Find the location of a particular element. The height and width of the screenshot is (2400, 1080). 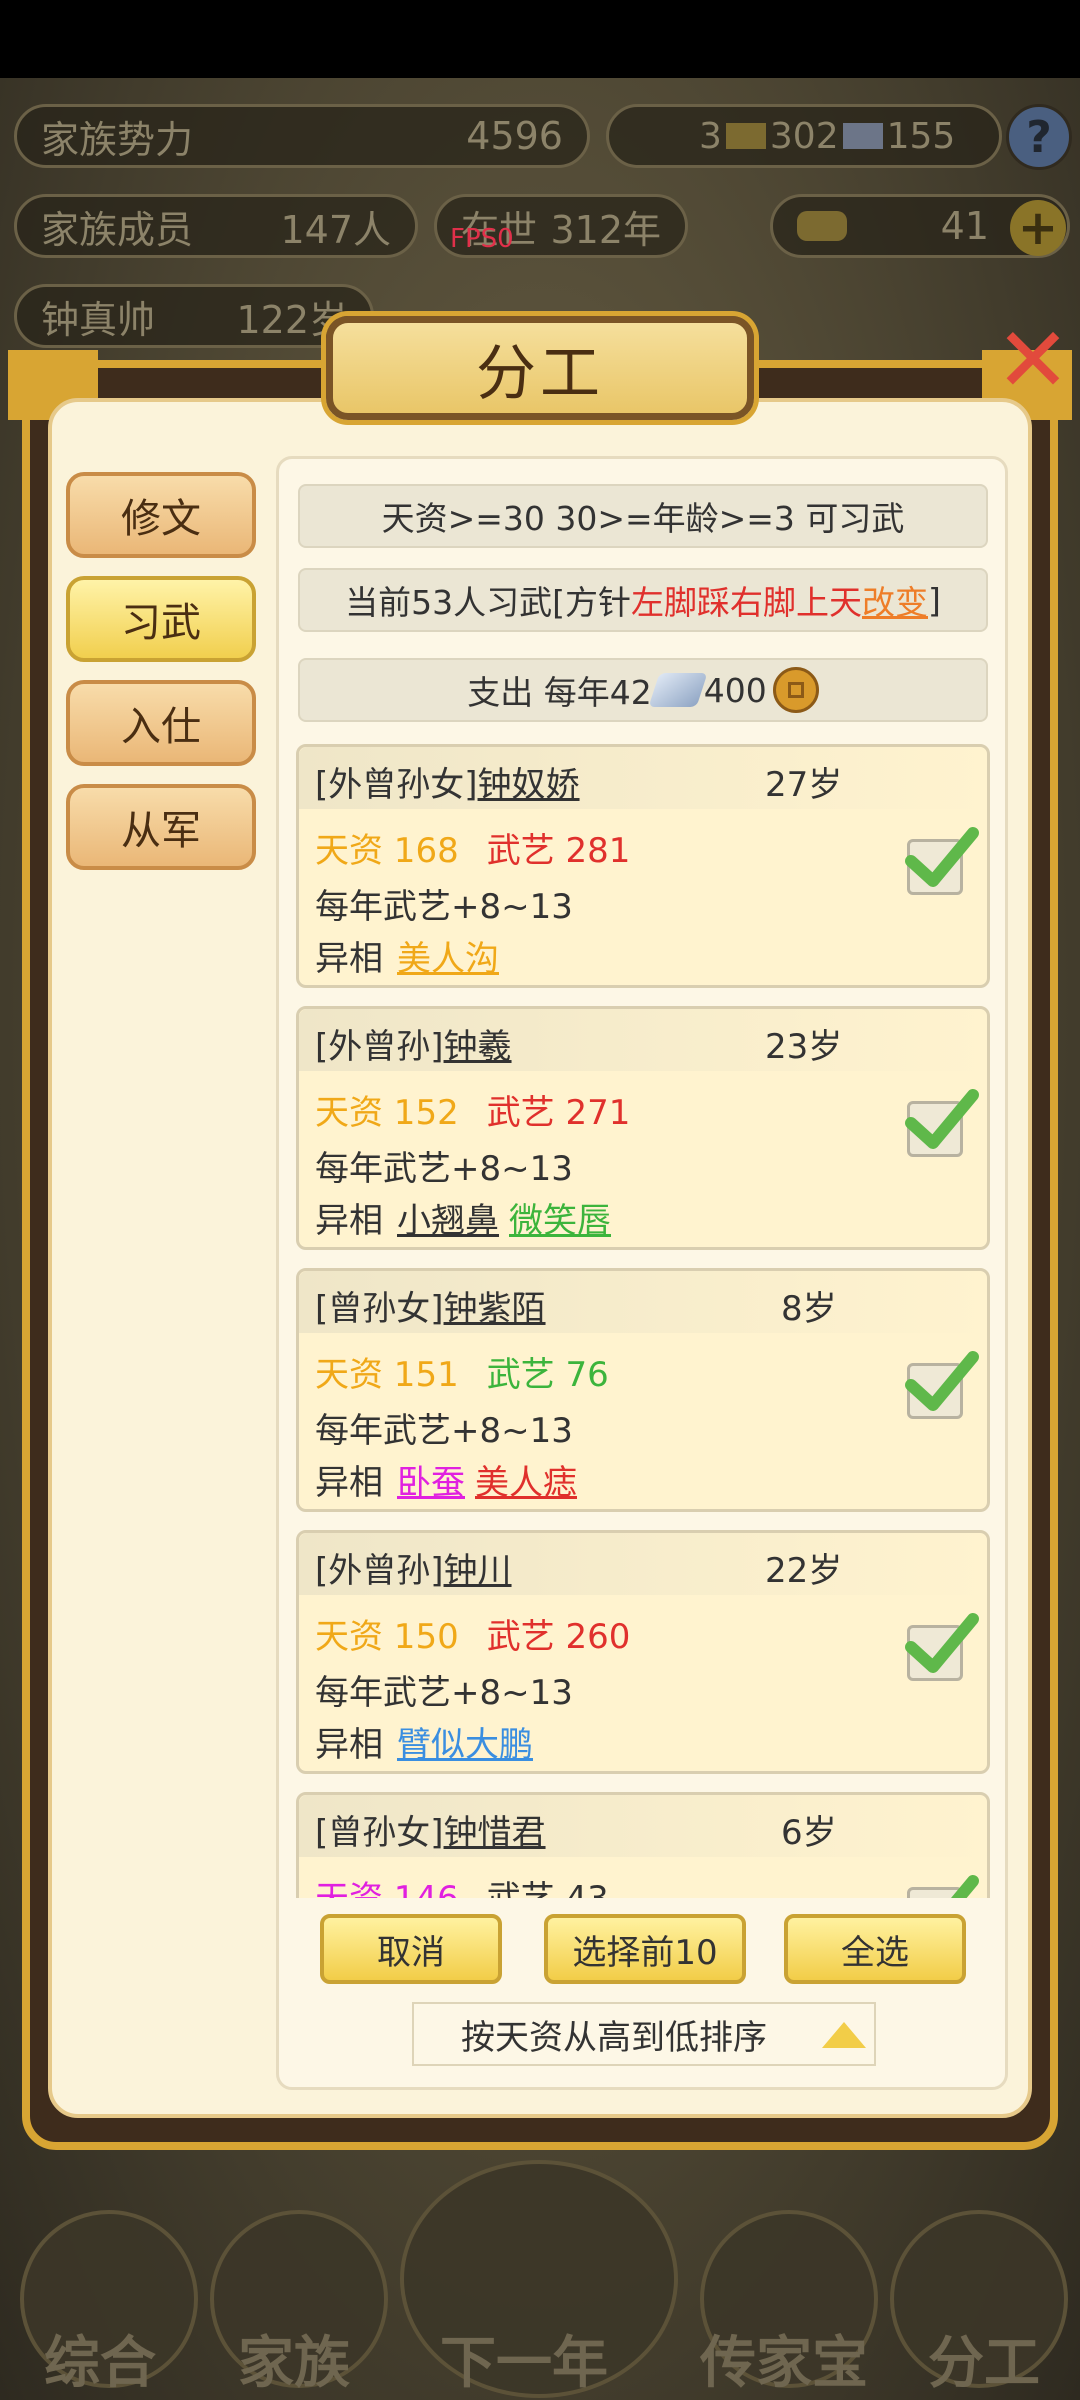

candidate-age: 8岁 is located at coordinates (809, 1309).